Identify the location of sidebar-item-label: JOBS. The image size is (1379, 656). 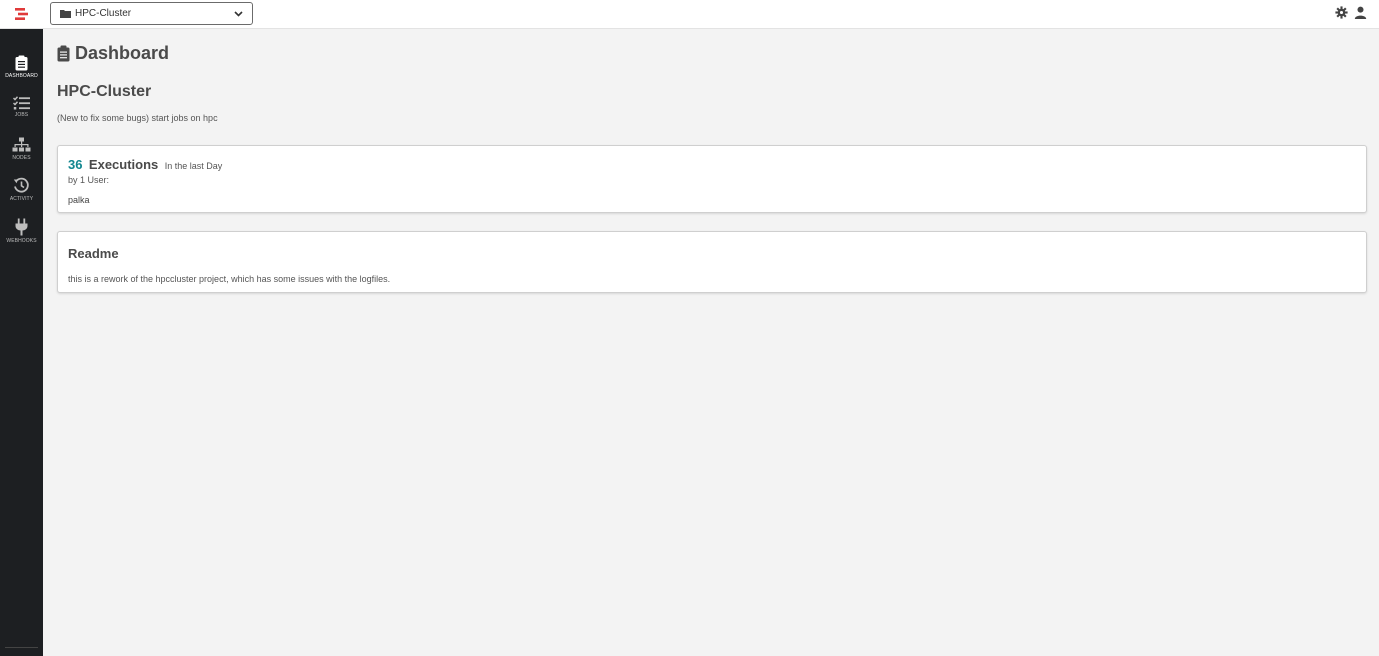
(21, 115).